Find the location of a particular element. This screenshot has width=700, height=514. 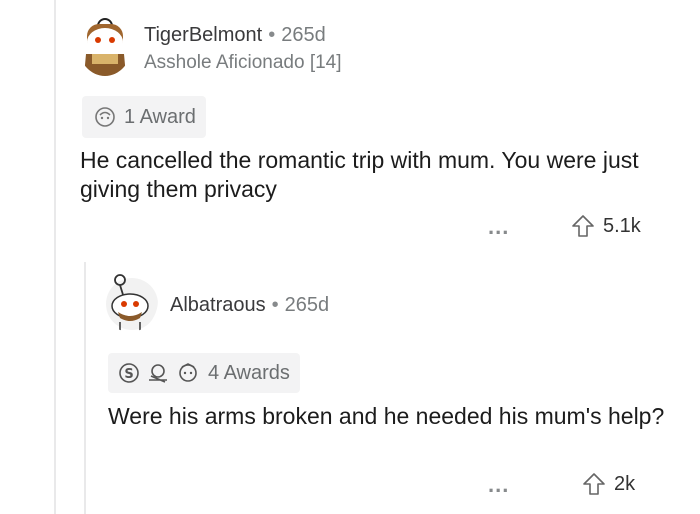

upvote-button: 5.1k is located at coordinates (606, 226).